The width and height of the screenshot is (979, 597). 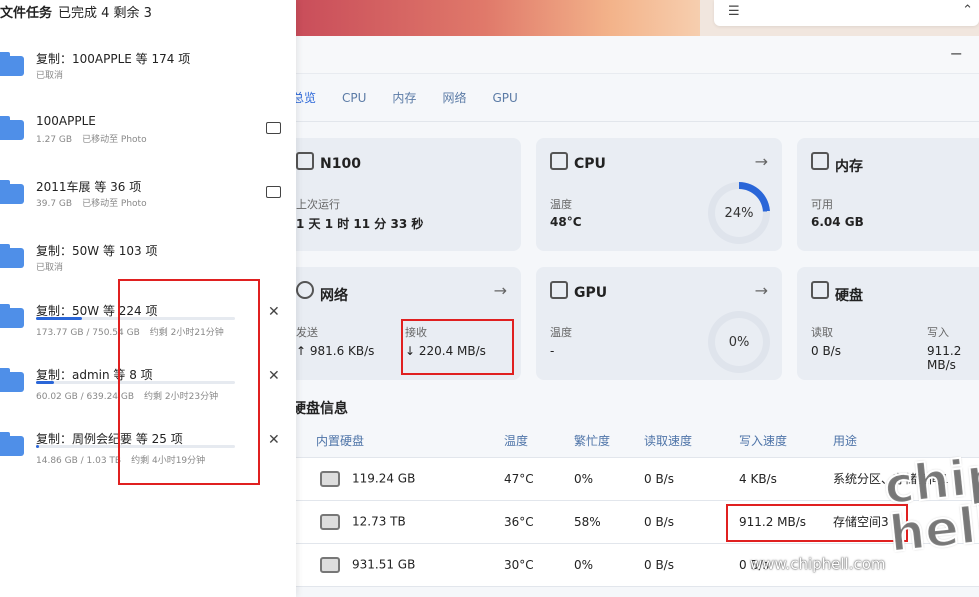 What do you see at coordinates (531, 441) in the screenshot?
I see `col-temperature: 温度` at bounding box center [531, 441].